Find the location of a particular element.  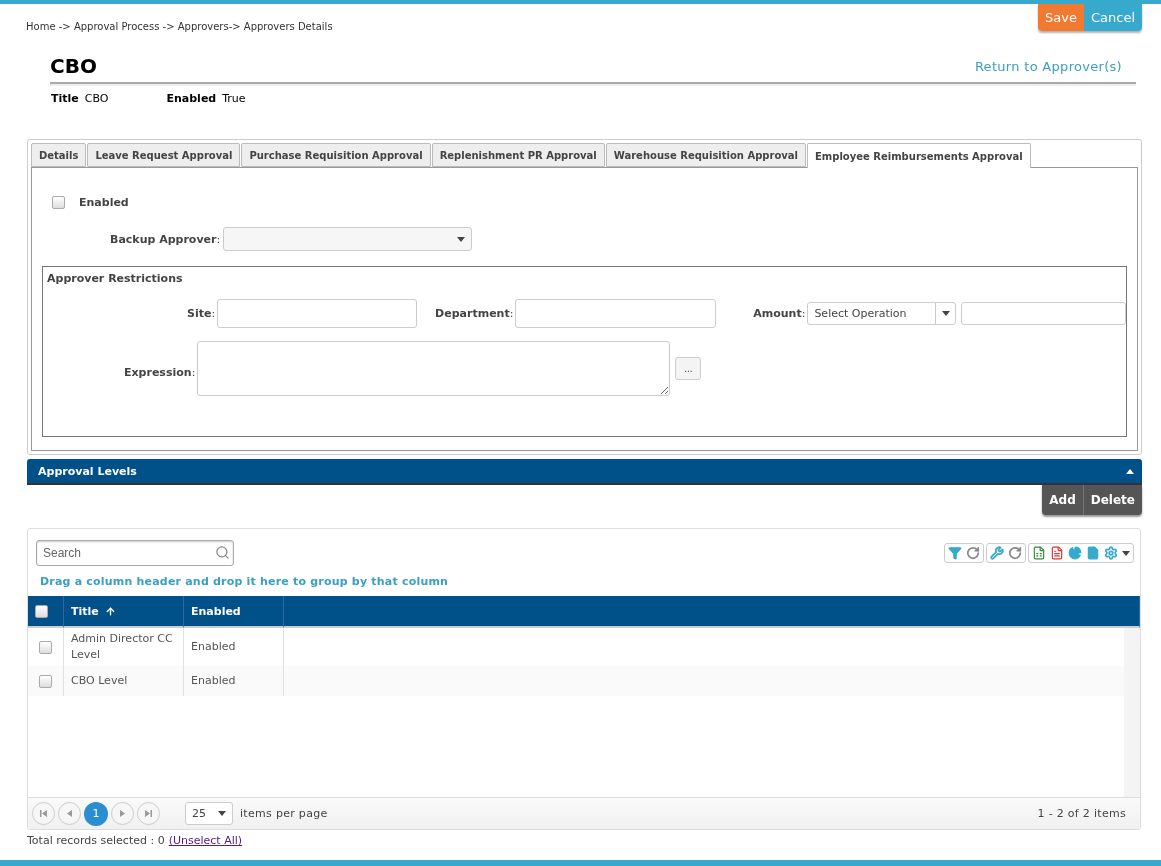

meta-value: CBO is located at coordinates (96, 98).